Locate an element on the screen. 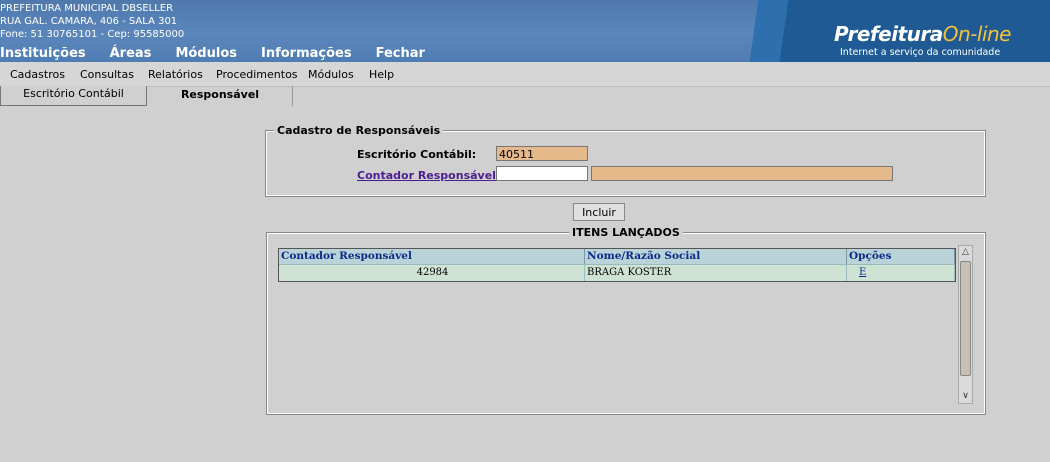 Image resolution: width=1050 pixels, height=462 pixels. org-name: PREFEITURA MUNICIPAL DBSELLER is located at coordinates (87, 8).